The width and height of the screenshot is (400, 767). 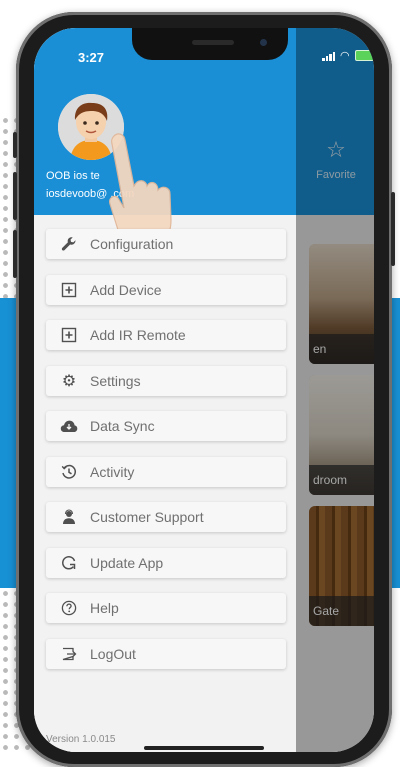 I want to click on phone-power-button, so click(x=393, y=229).